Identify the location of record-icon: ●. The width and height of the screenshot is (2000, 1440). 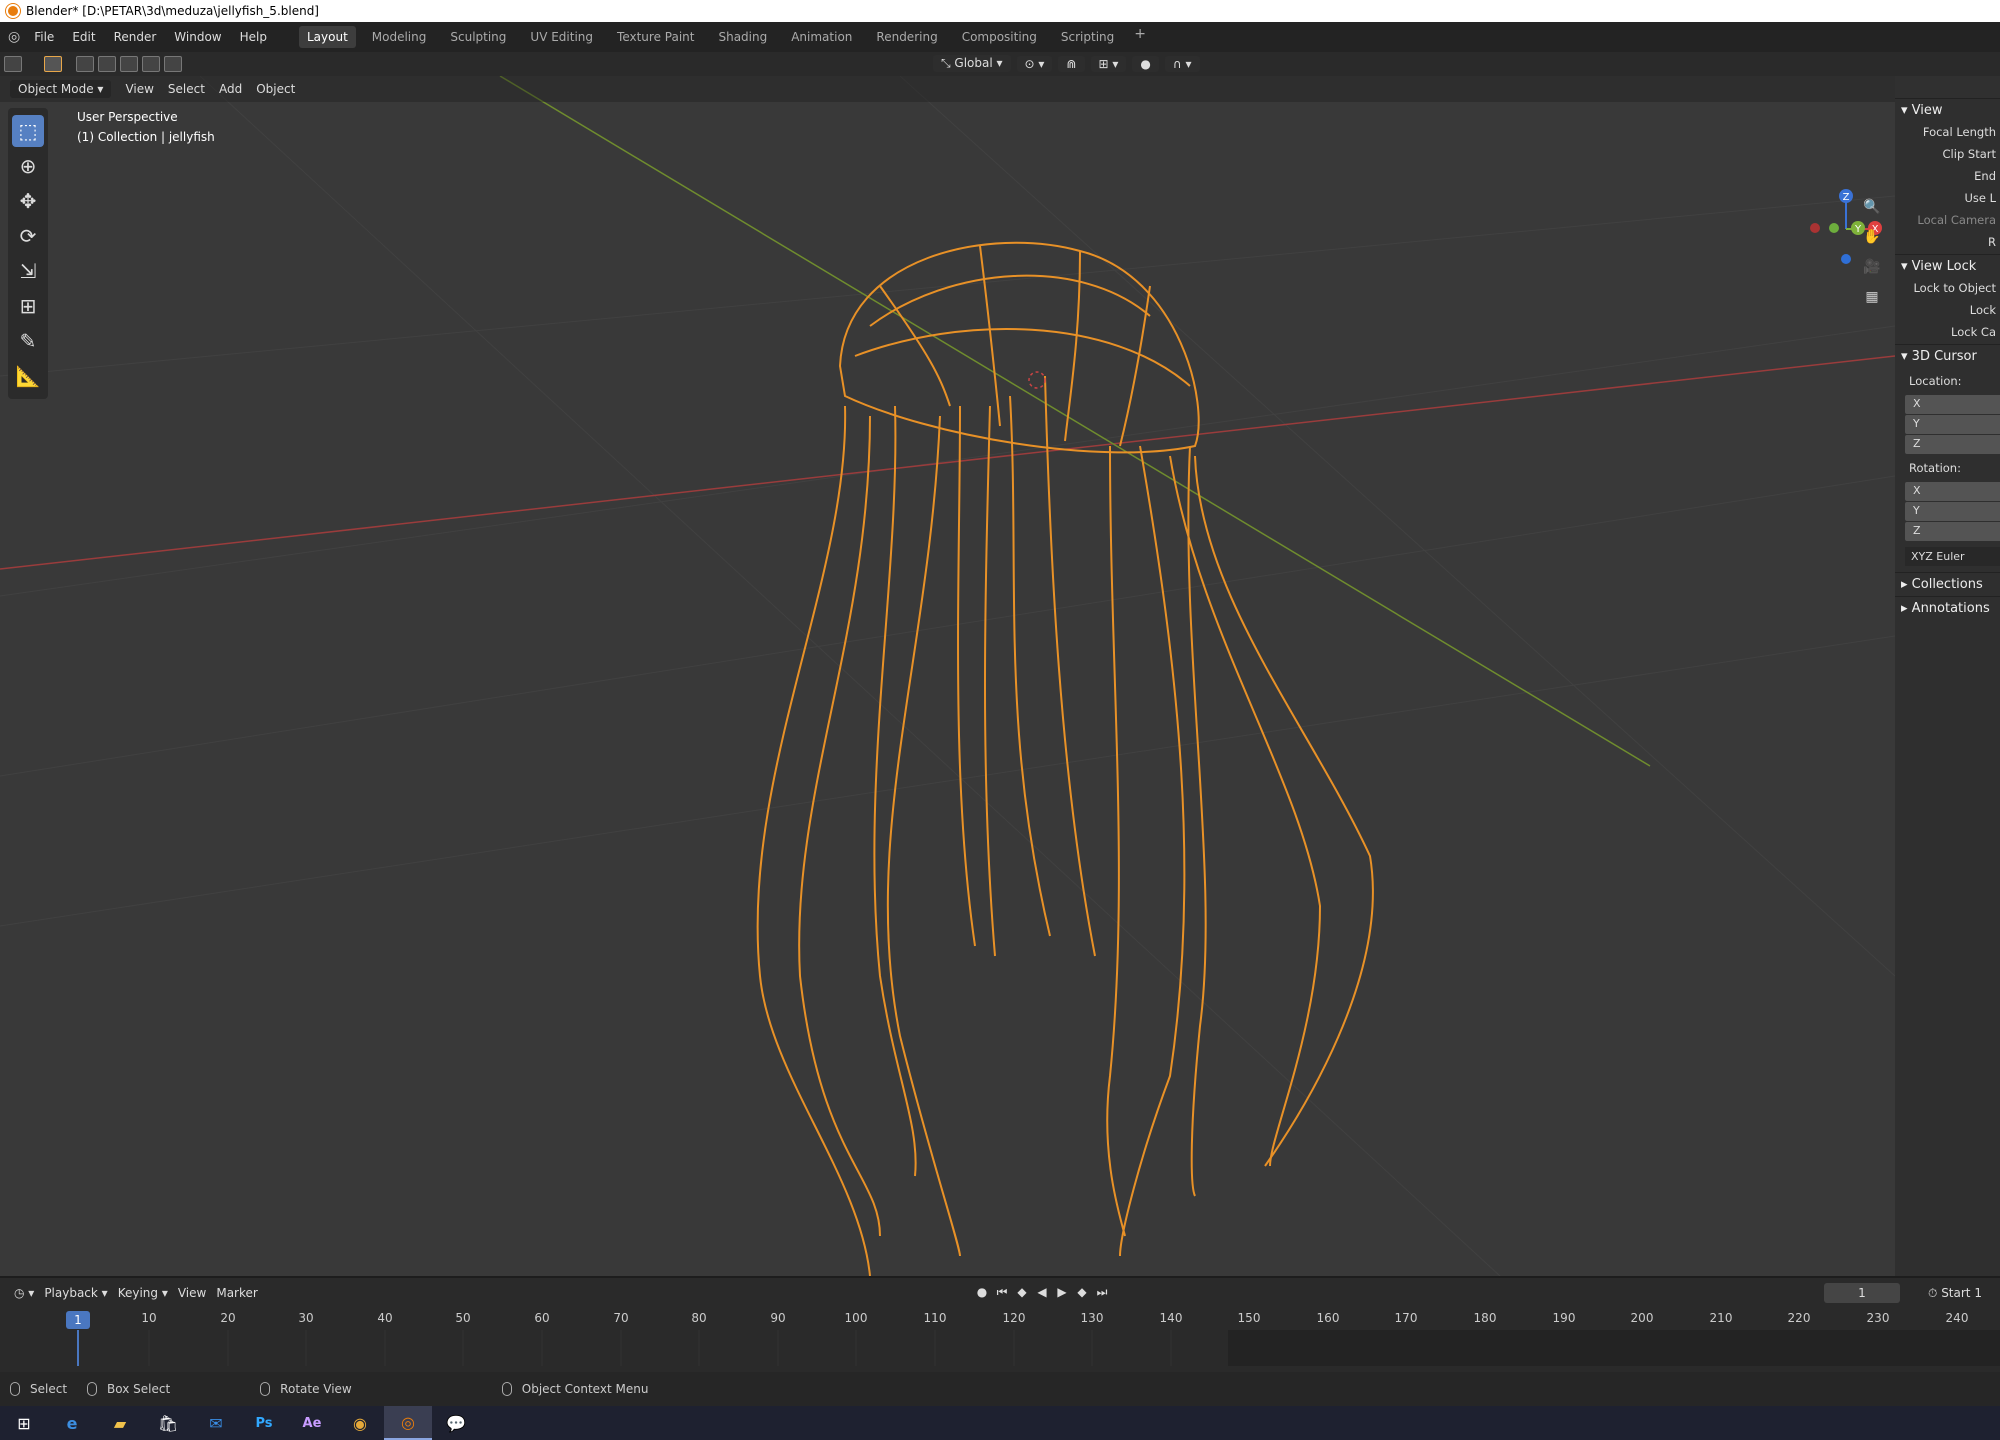
(982, 1292).